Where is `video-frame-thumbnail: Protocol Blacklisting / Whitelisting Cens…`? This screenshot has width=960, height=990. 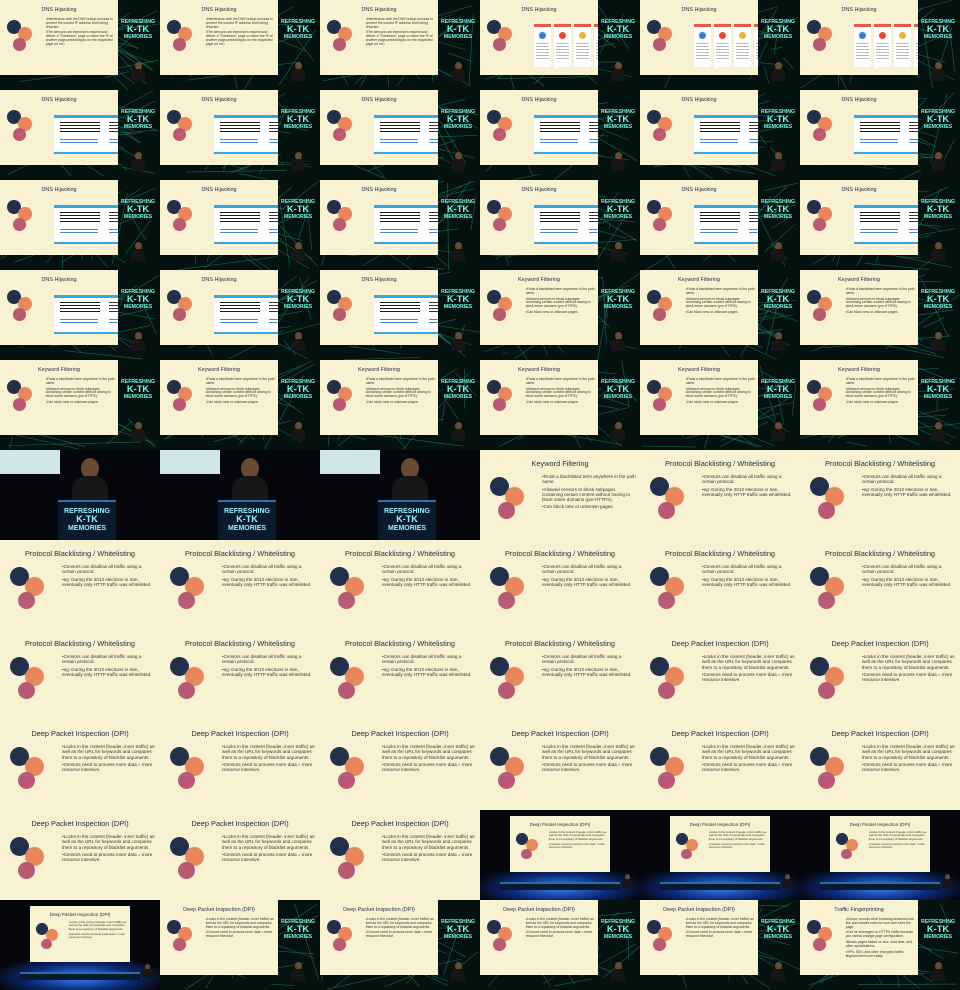
video-frame-thumbnail: Protocol Blacklisting / Whitelisting Cens… is located at coordinates (880, 585).